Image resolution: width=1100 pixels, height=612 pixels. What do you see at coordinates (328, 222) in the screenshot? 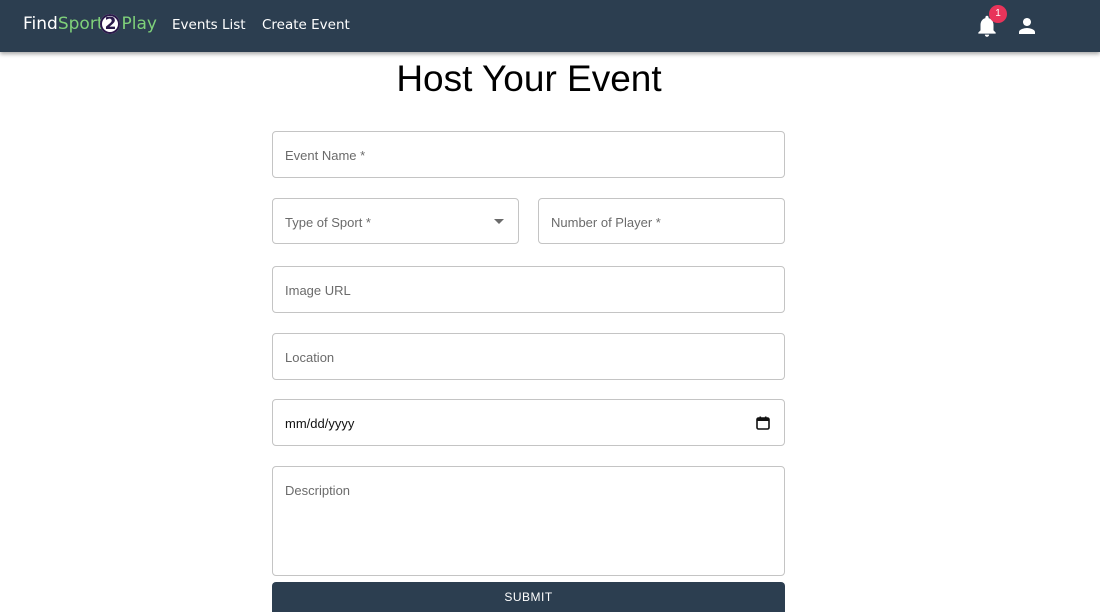
I see `sport-type-placeholder: Type of Sport *` at bounding box center [328, 222].